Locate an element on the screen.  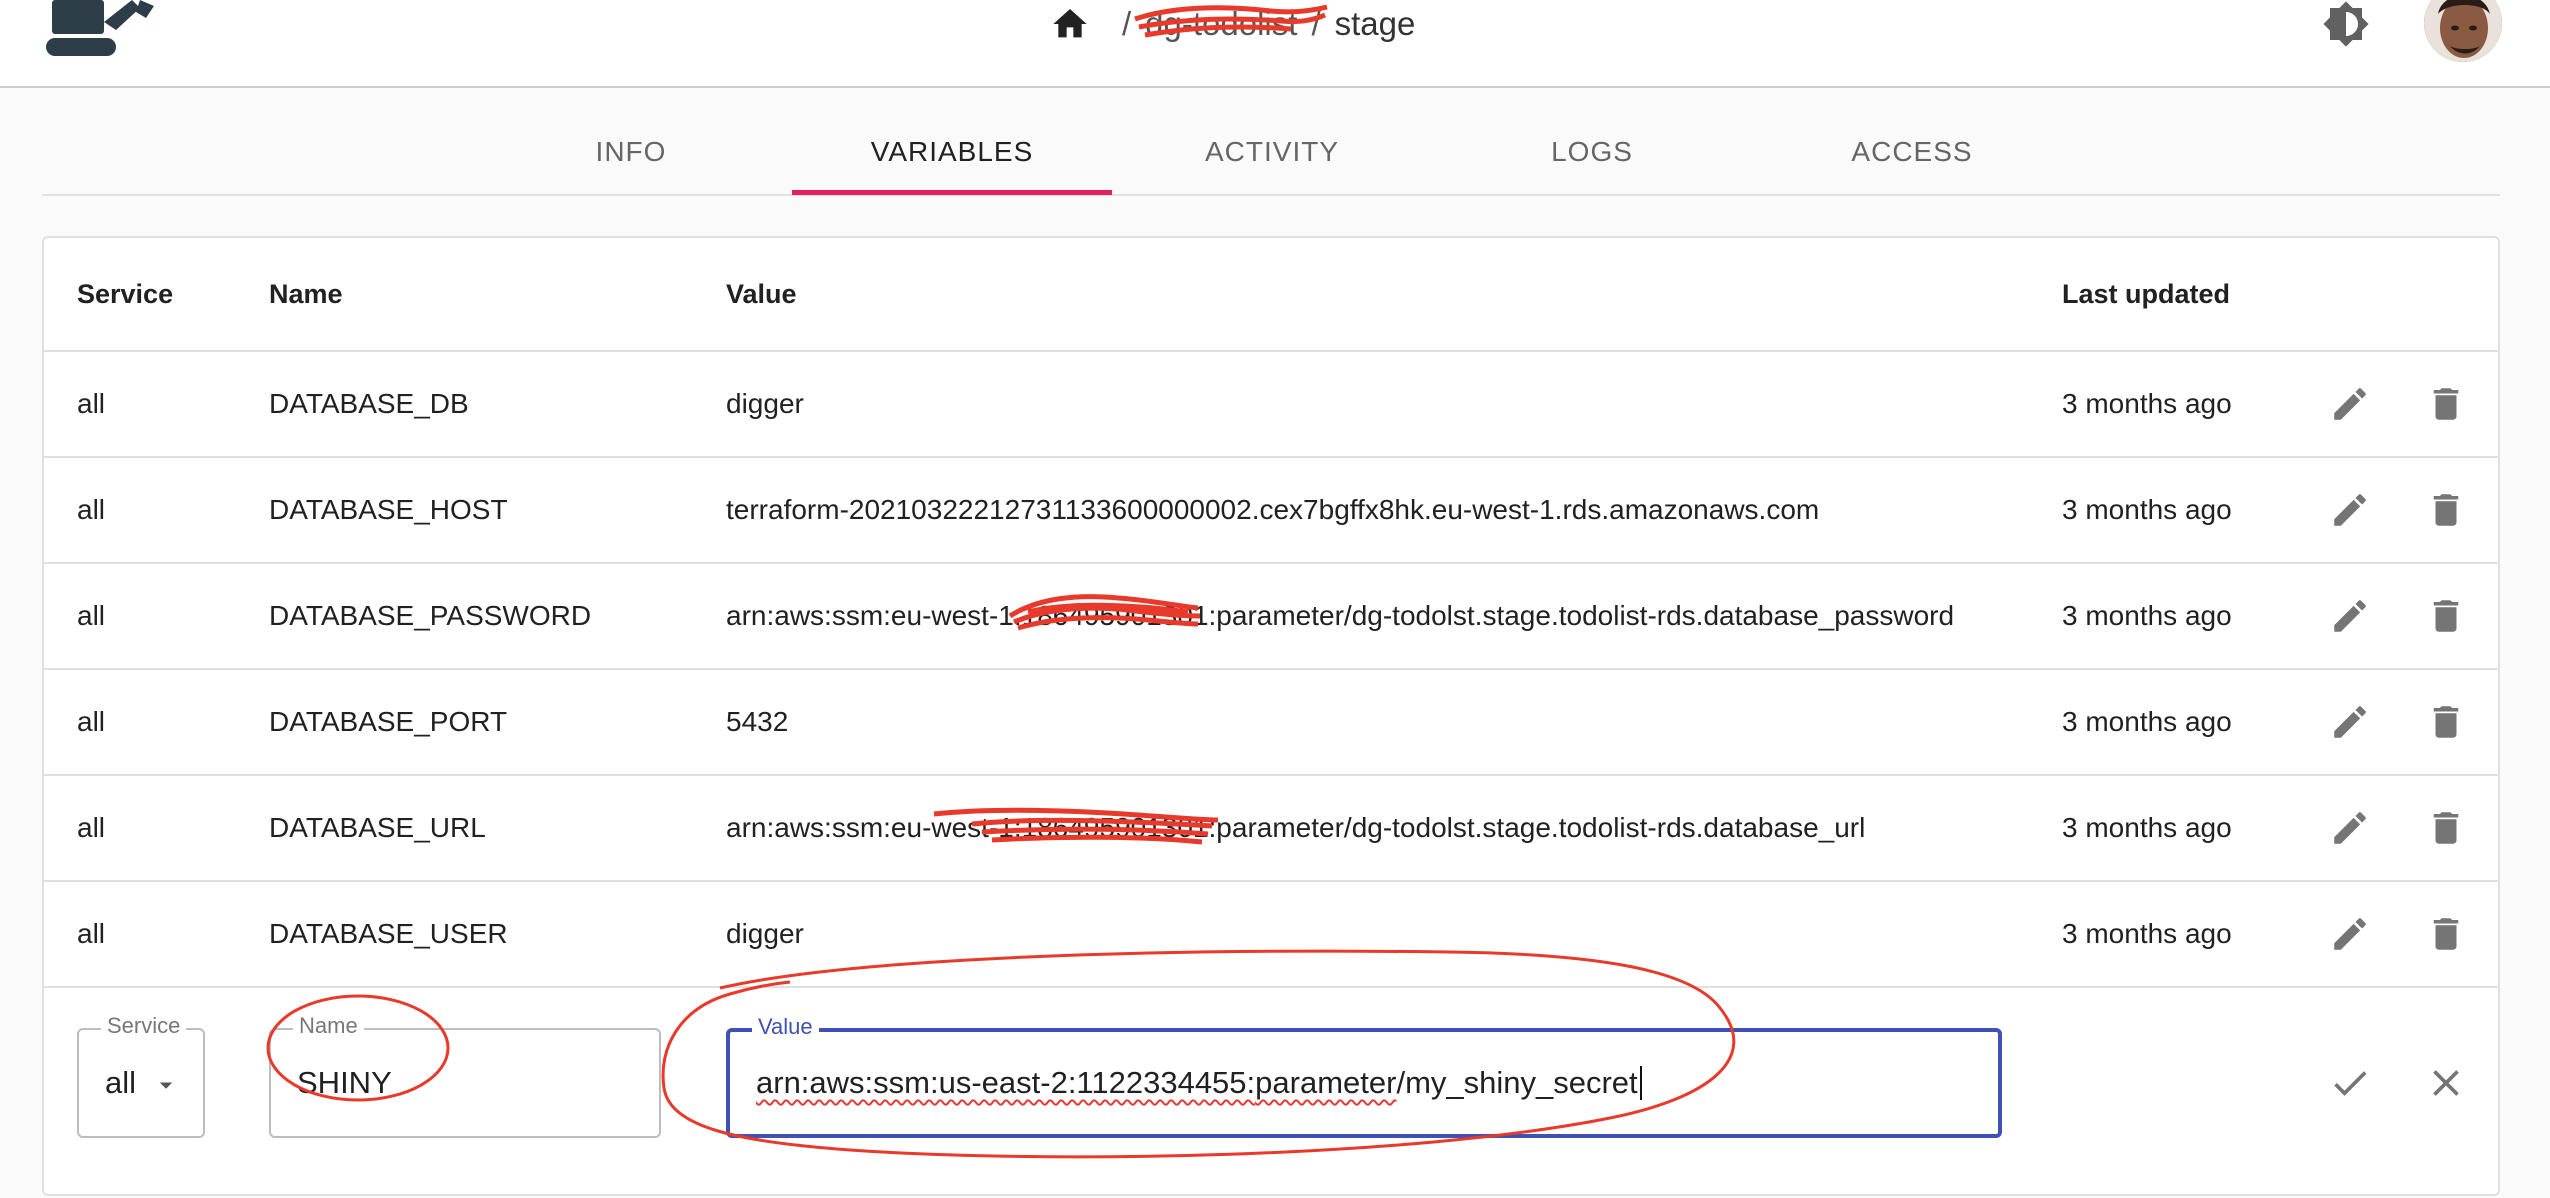
check-icon is located at coordinates (2350, 1083).